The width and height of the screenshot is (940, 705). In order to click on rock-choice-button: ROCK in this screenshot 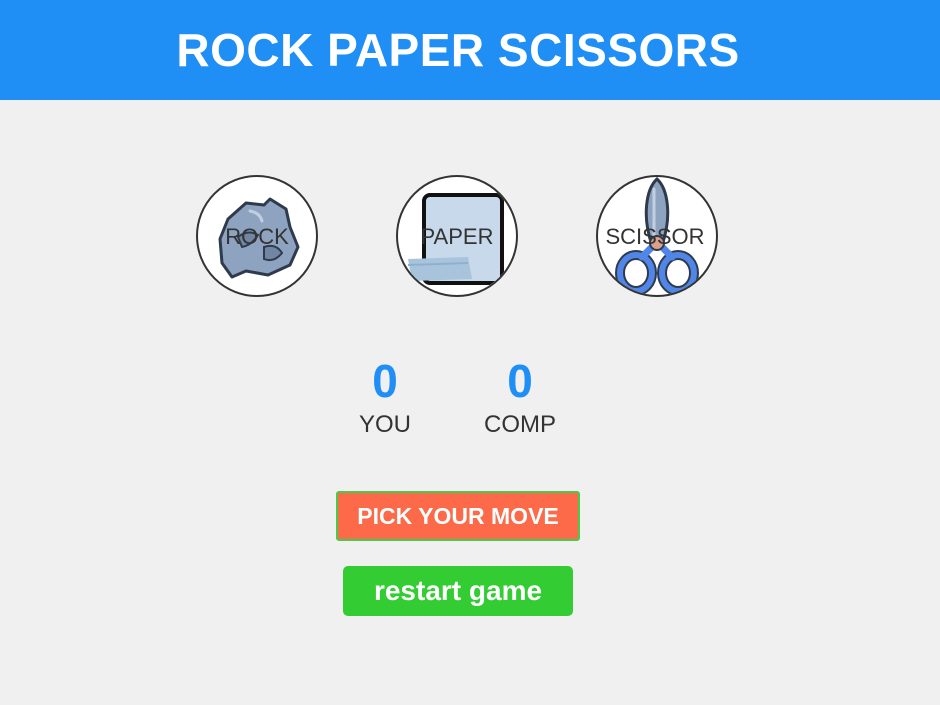, I will do `click(257, 236)`.